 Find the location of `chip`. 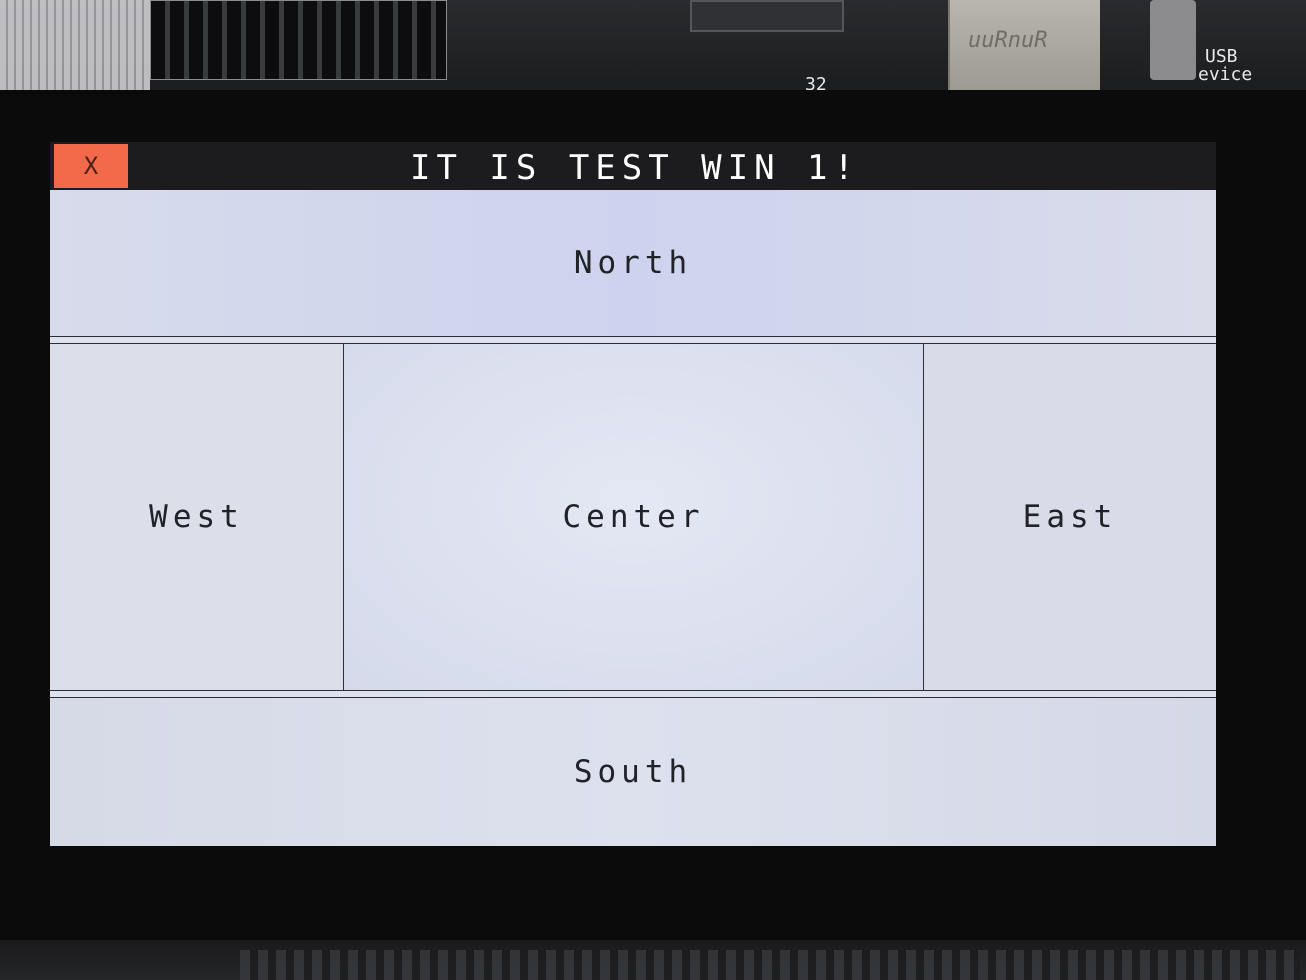

chip is located at coordinates (767, 16).